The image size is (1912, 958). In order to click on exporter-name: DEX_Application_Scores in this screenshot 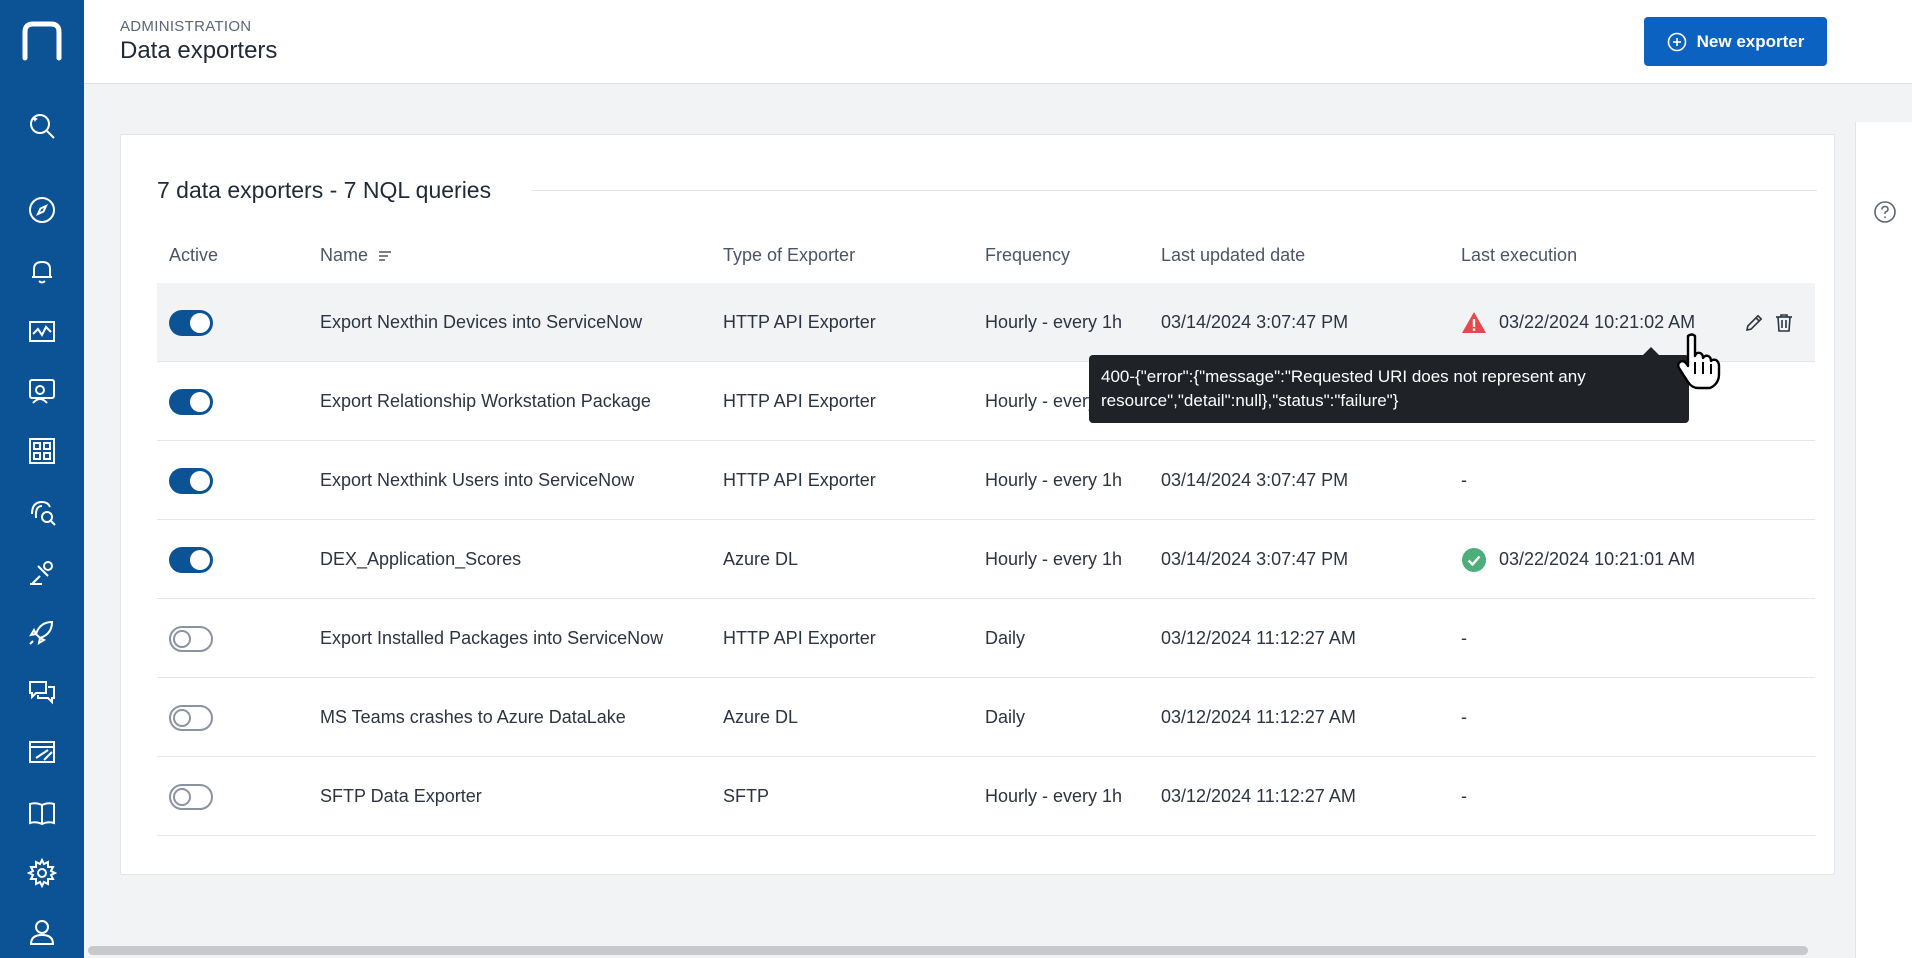, I will do `click(420, 559)`.